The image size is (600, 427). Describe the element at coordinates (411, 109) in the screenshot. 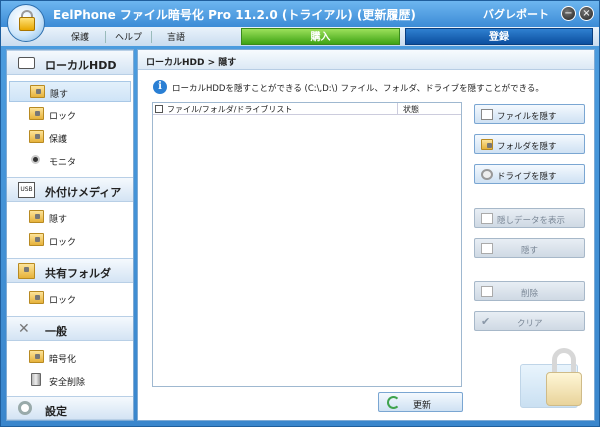

I see `column-header-status: 状態` at that location.